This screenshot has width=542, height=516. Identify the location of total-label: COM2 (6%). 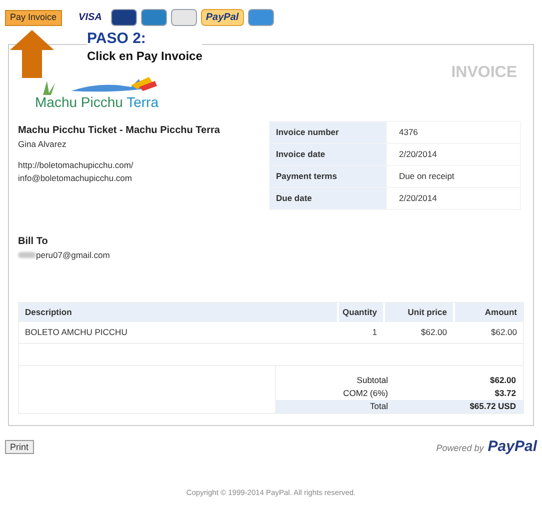
(365, 393).